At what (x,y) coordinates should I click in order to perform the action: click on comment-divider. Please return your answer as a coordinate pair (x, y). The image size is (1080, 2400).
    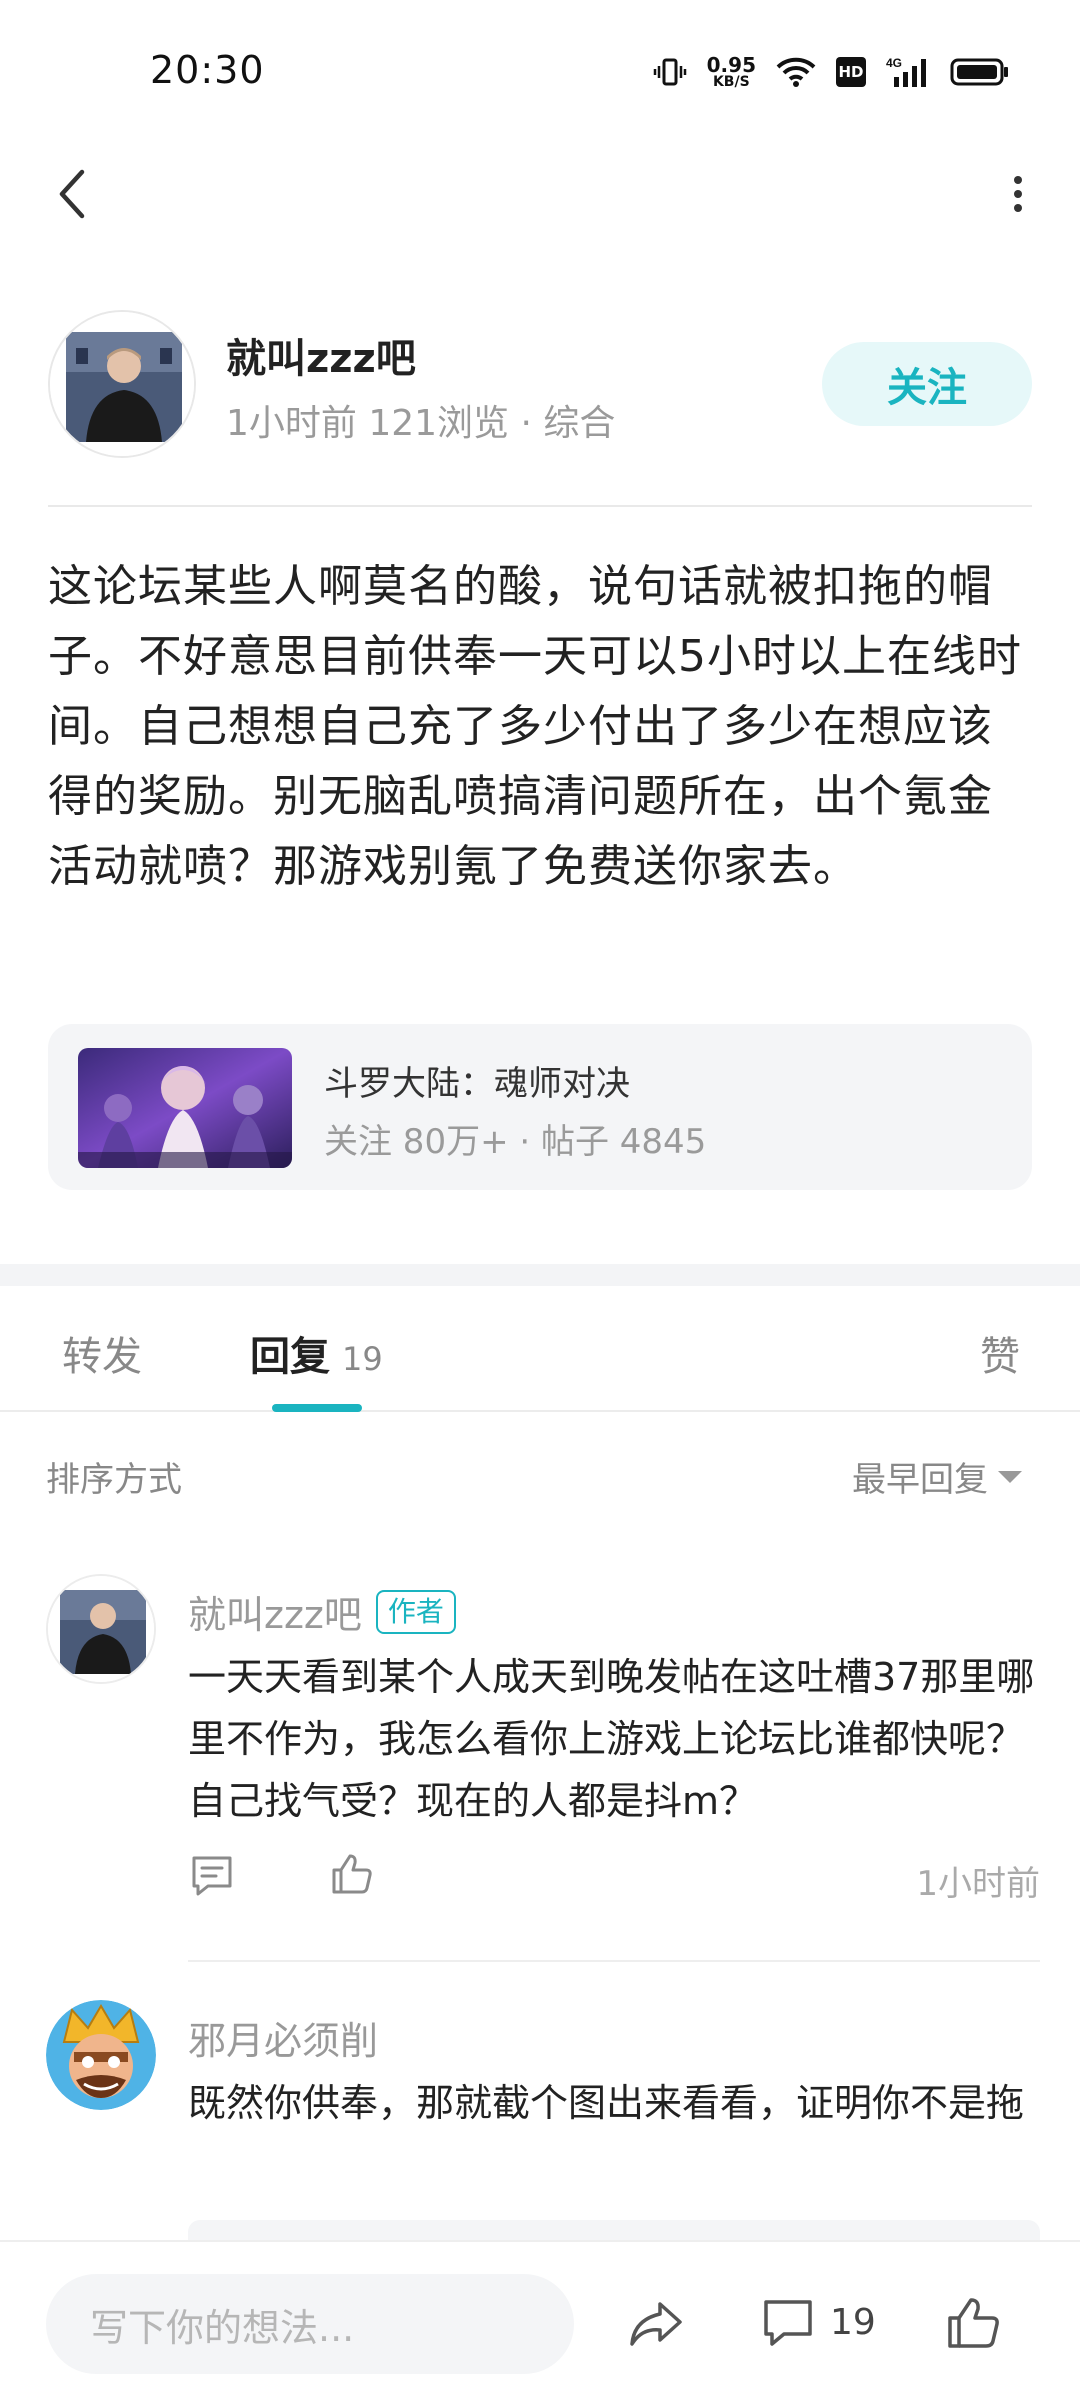
    Looking at the image, I should click on (614, 1961).